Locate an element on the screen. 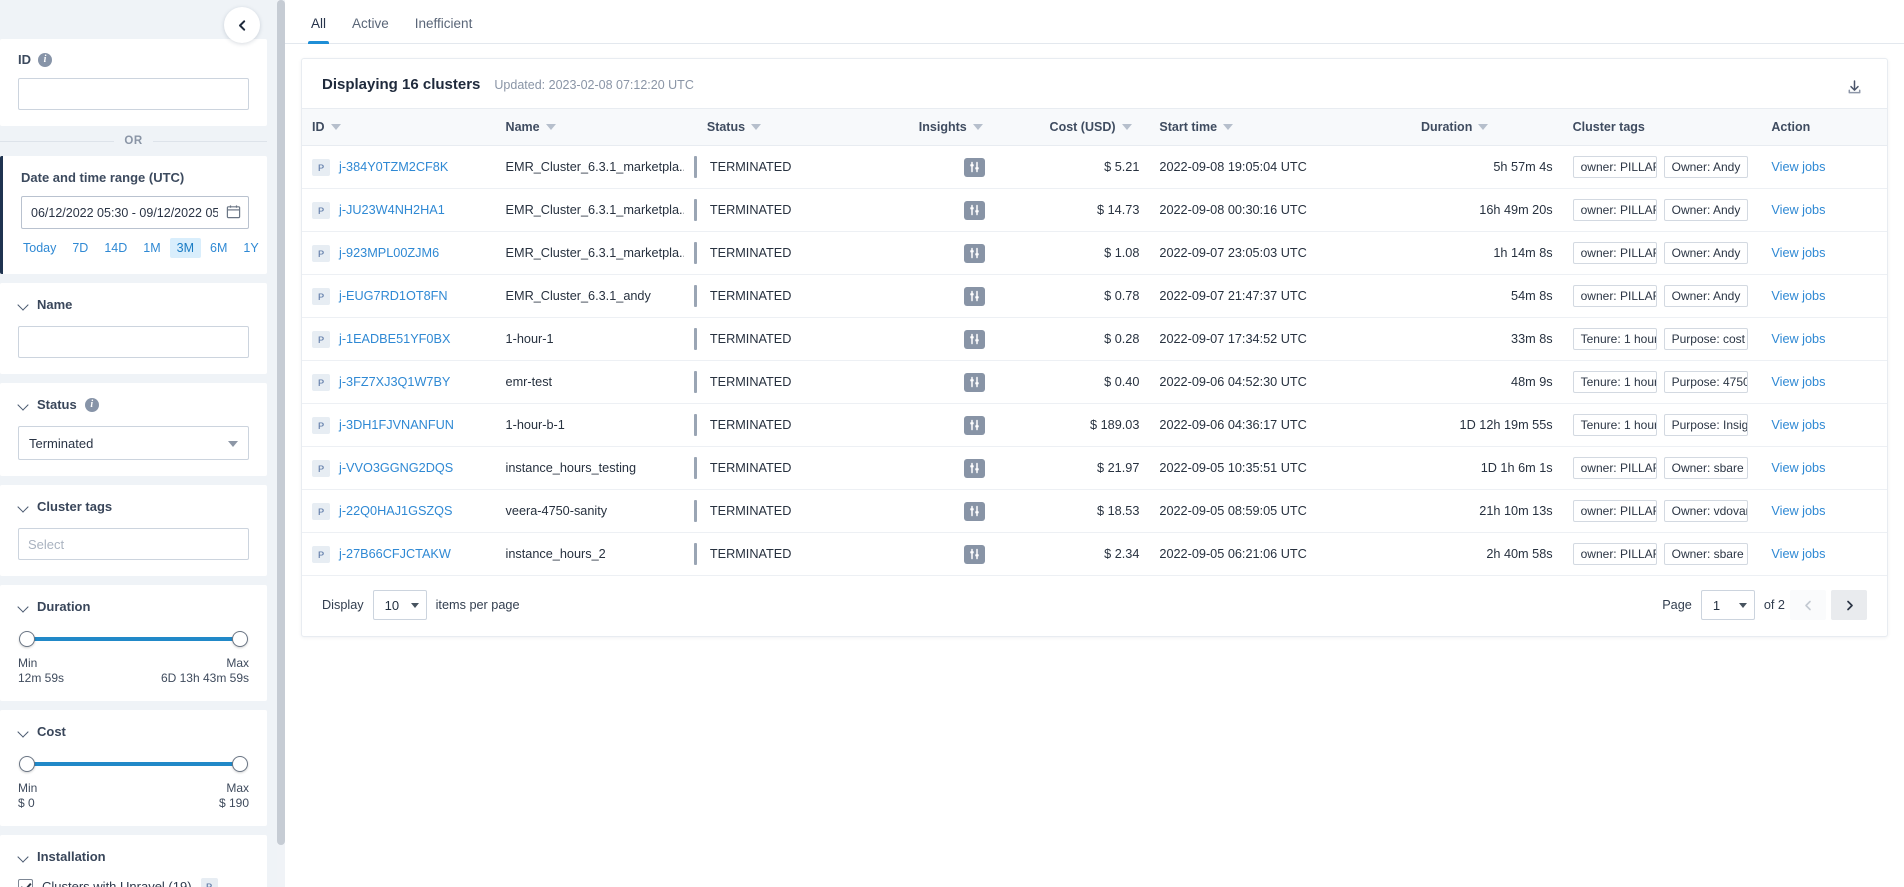  quick-range-7d: 7D is located at coordinates (80, 248).